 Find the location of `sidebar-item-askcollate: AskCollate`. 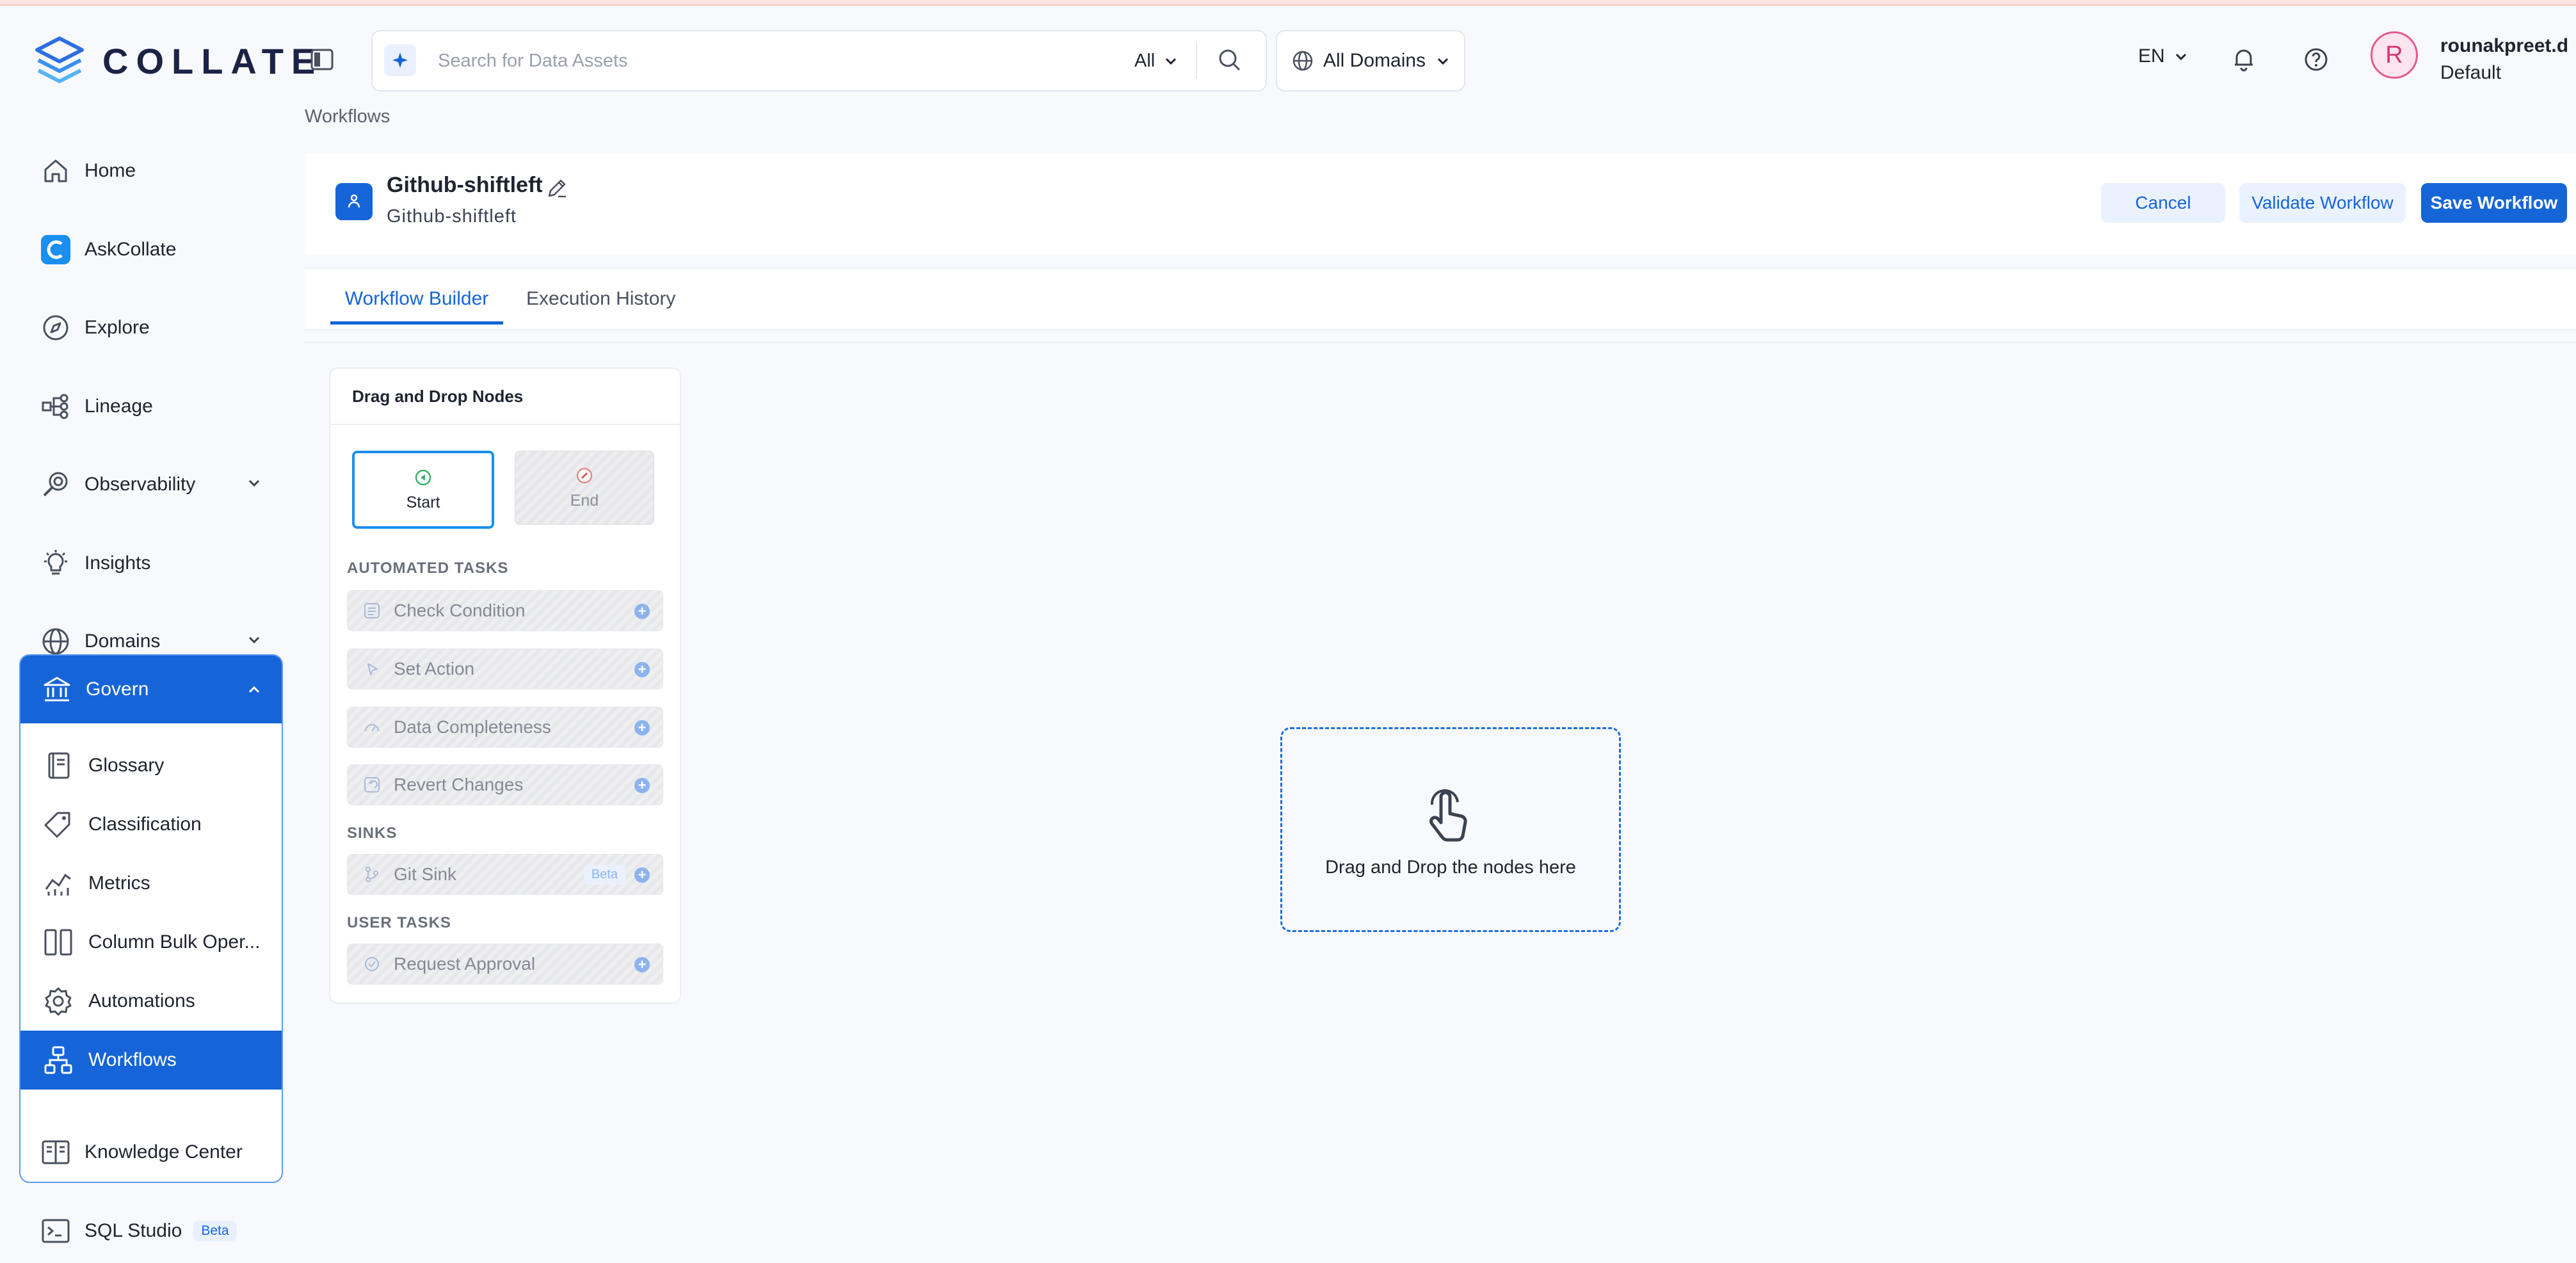

sidebar-item-askcollate: AskCollate is located at coordinates (150, 250).